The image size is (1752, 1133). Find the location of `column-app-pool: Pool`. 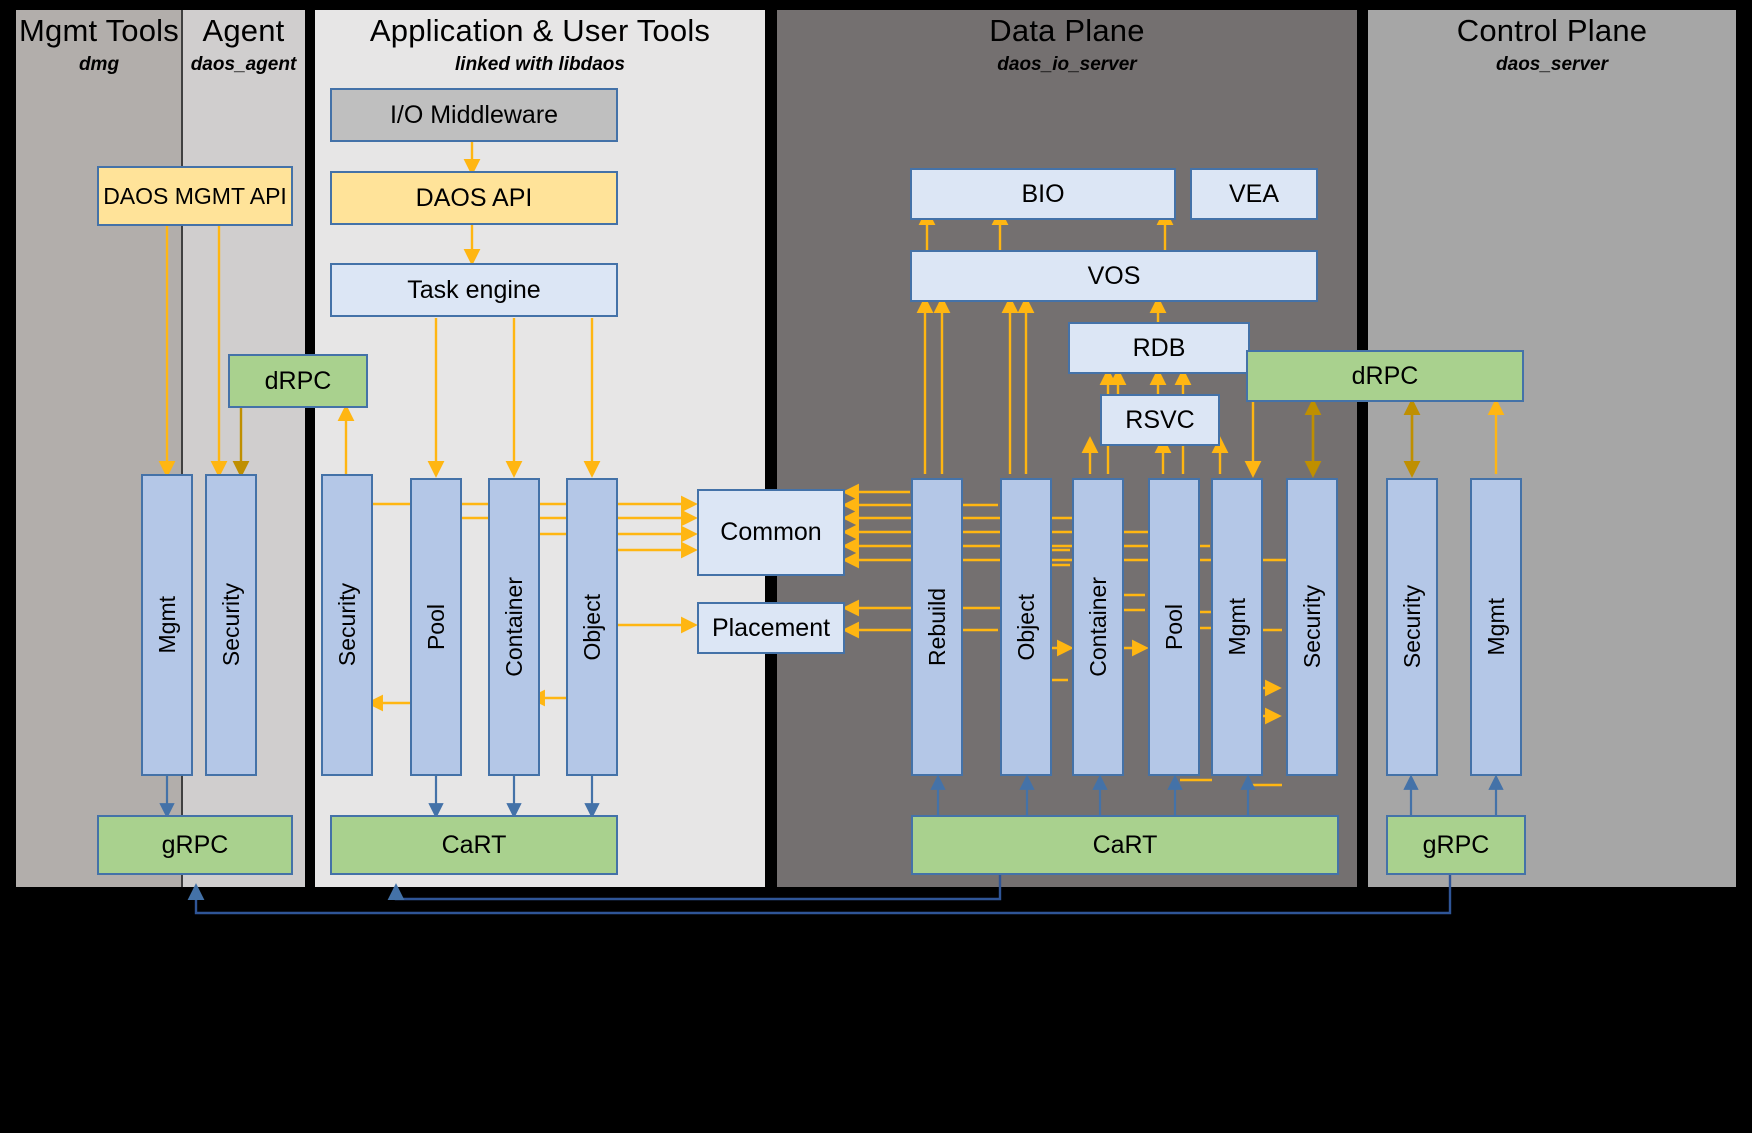

column-app-pool: Pool is located at coordinates (436, 627).